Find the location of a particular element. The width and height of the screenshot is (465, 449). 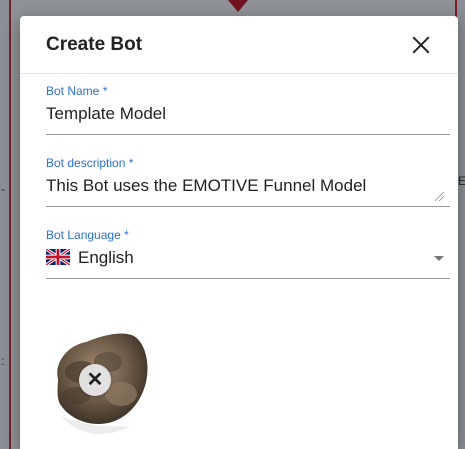

close-icon is located at coordinates (421, 45).